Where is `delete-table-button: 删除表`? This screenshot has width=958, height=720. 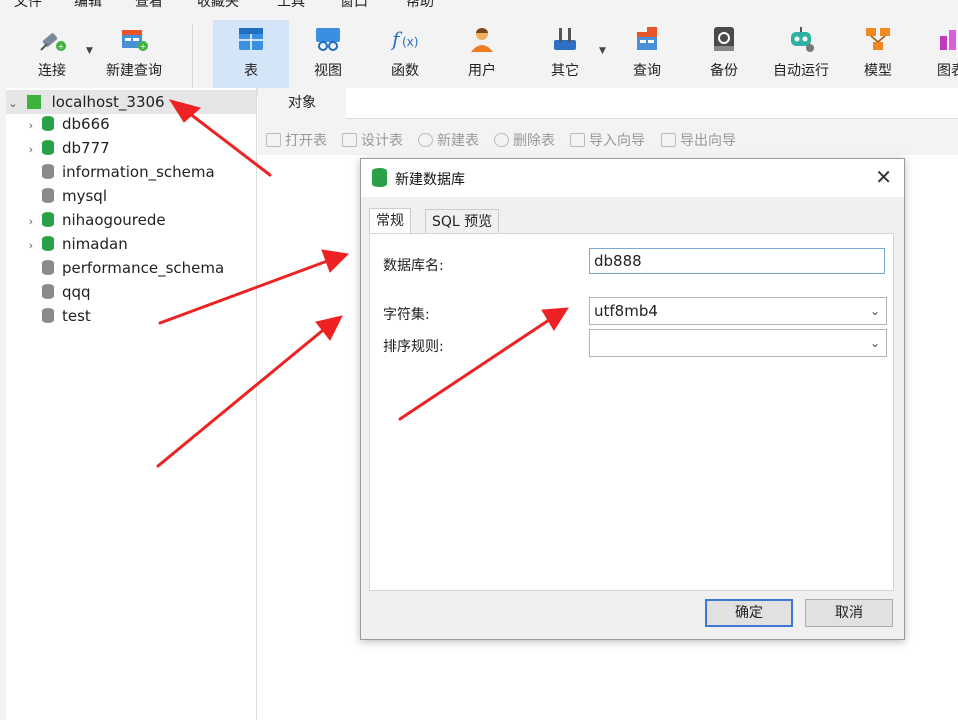
delete-table-button: 删除表 is located at coordinates (524, 140).